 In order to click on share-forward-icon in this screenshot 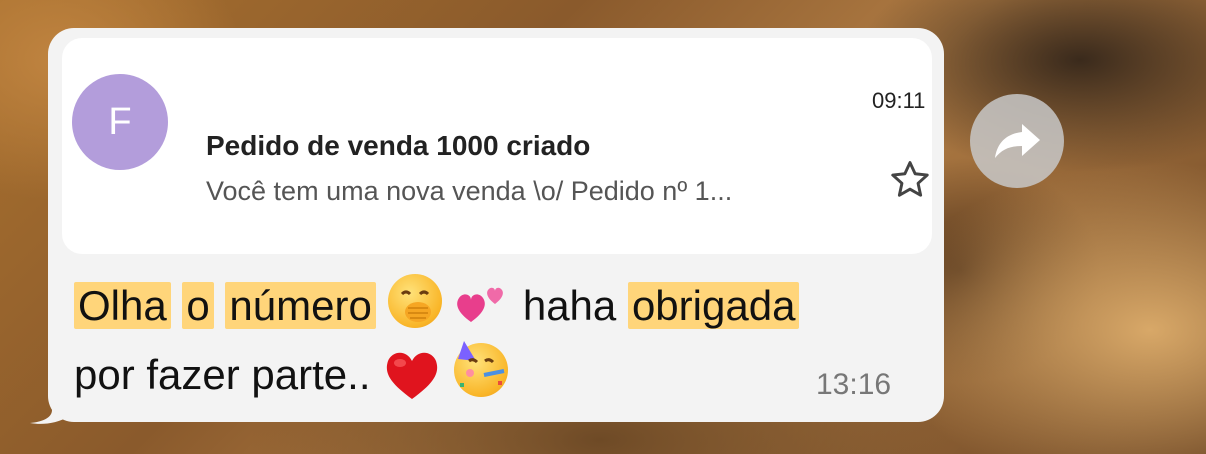, I will do `click(1017, 141)`.